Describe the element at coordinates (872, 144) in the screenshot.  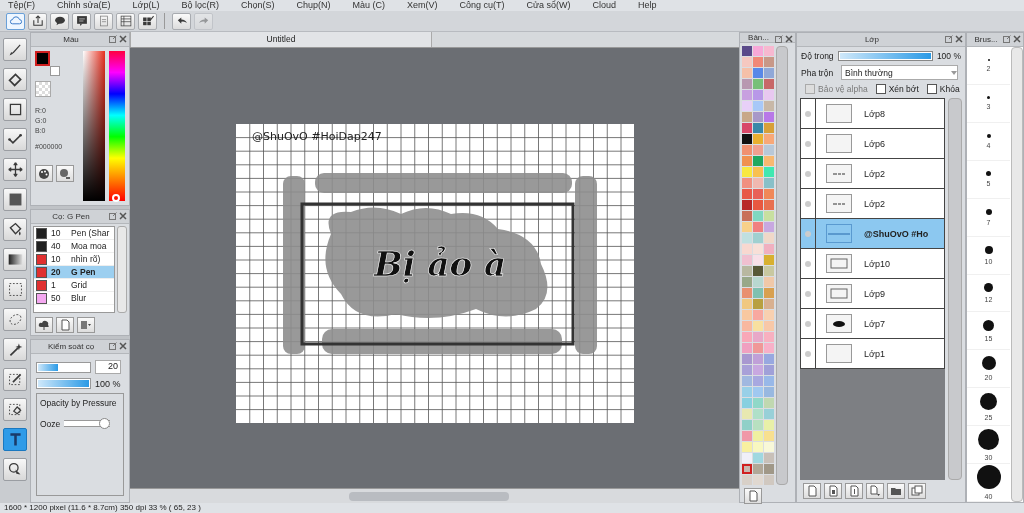
I see `layer-item: Lớp6` at that location.